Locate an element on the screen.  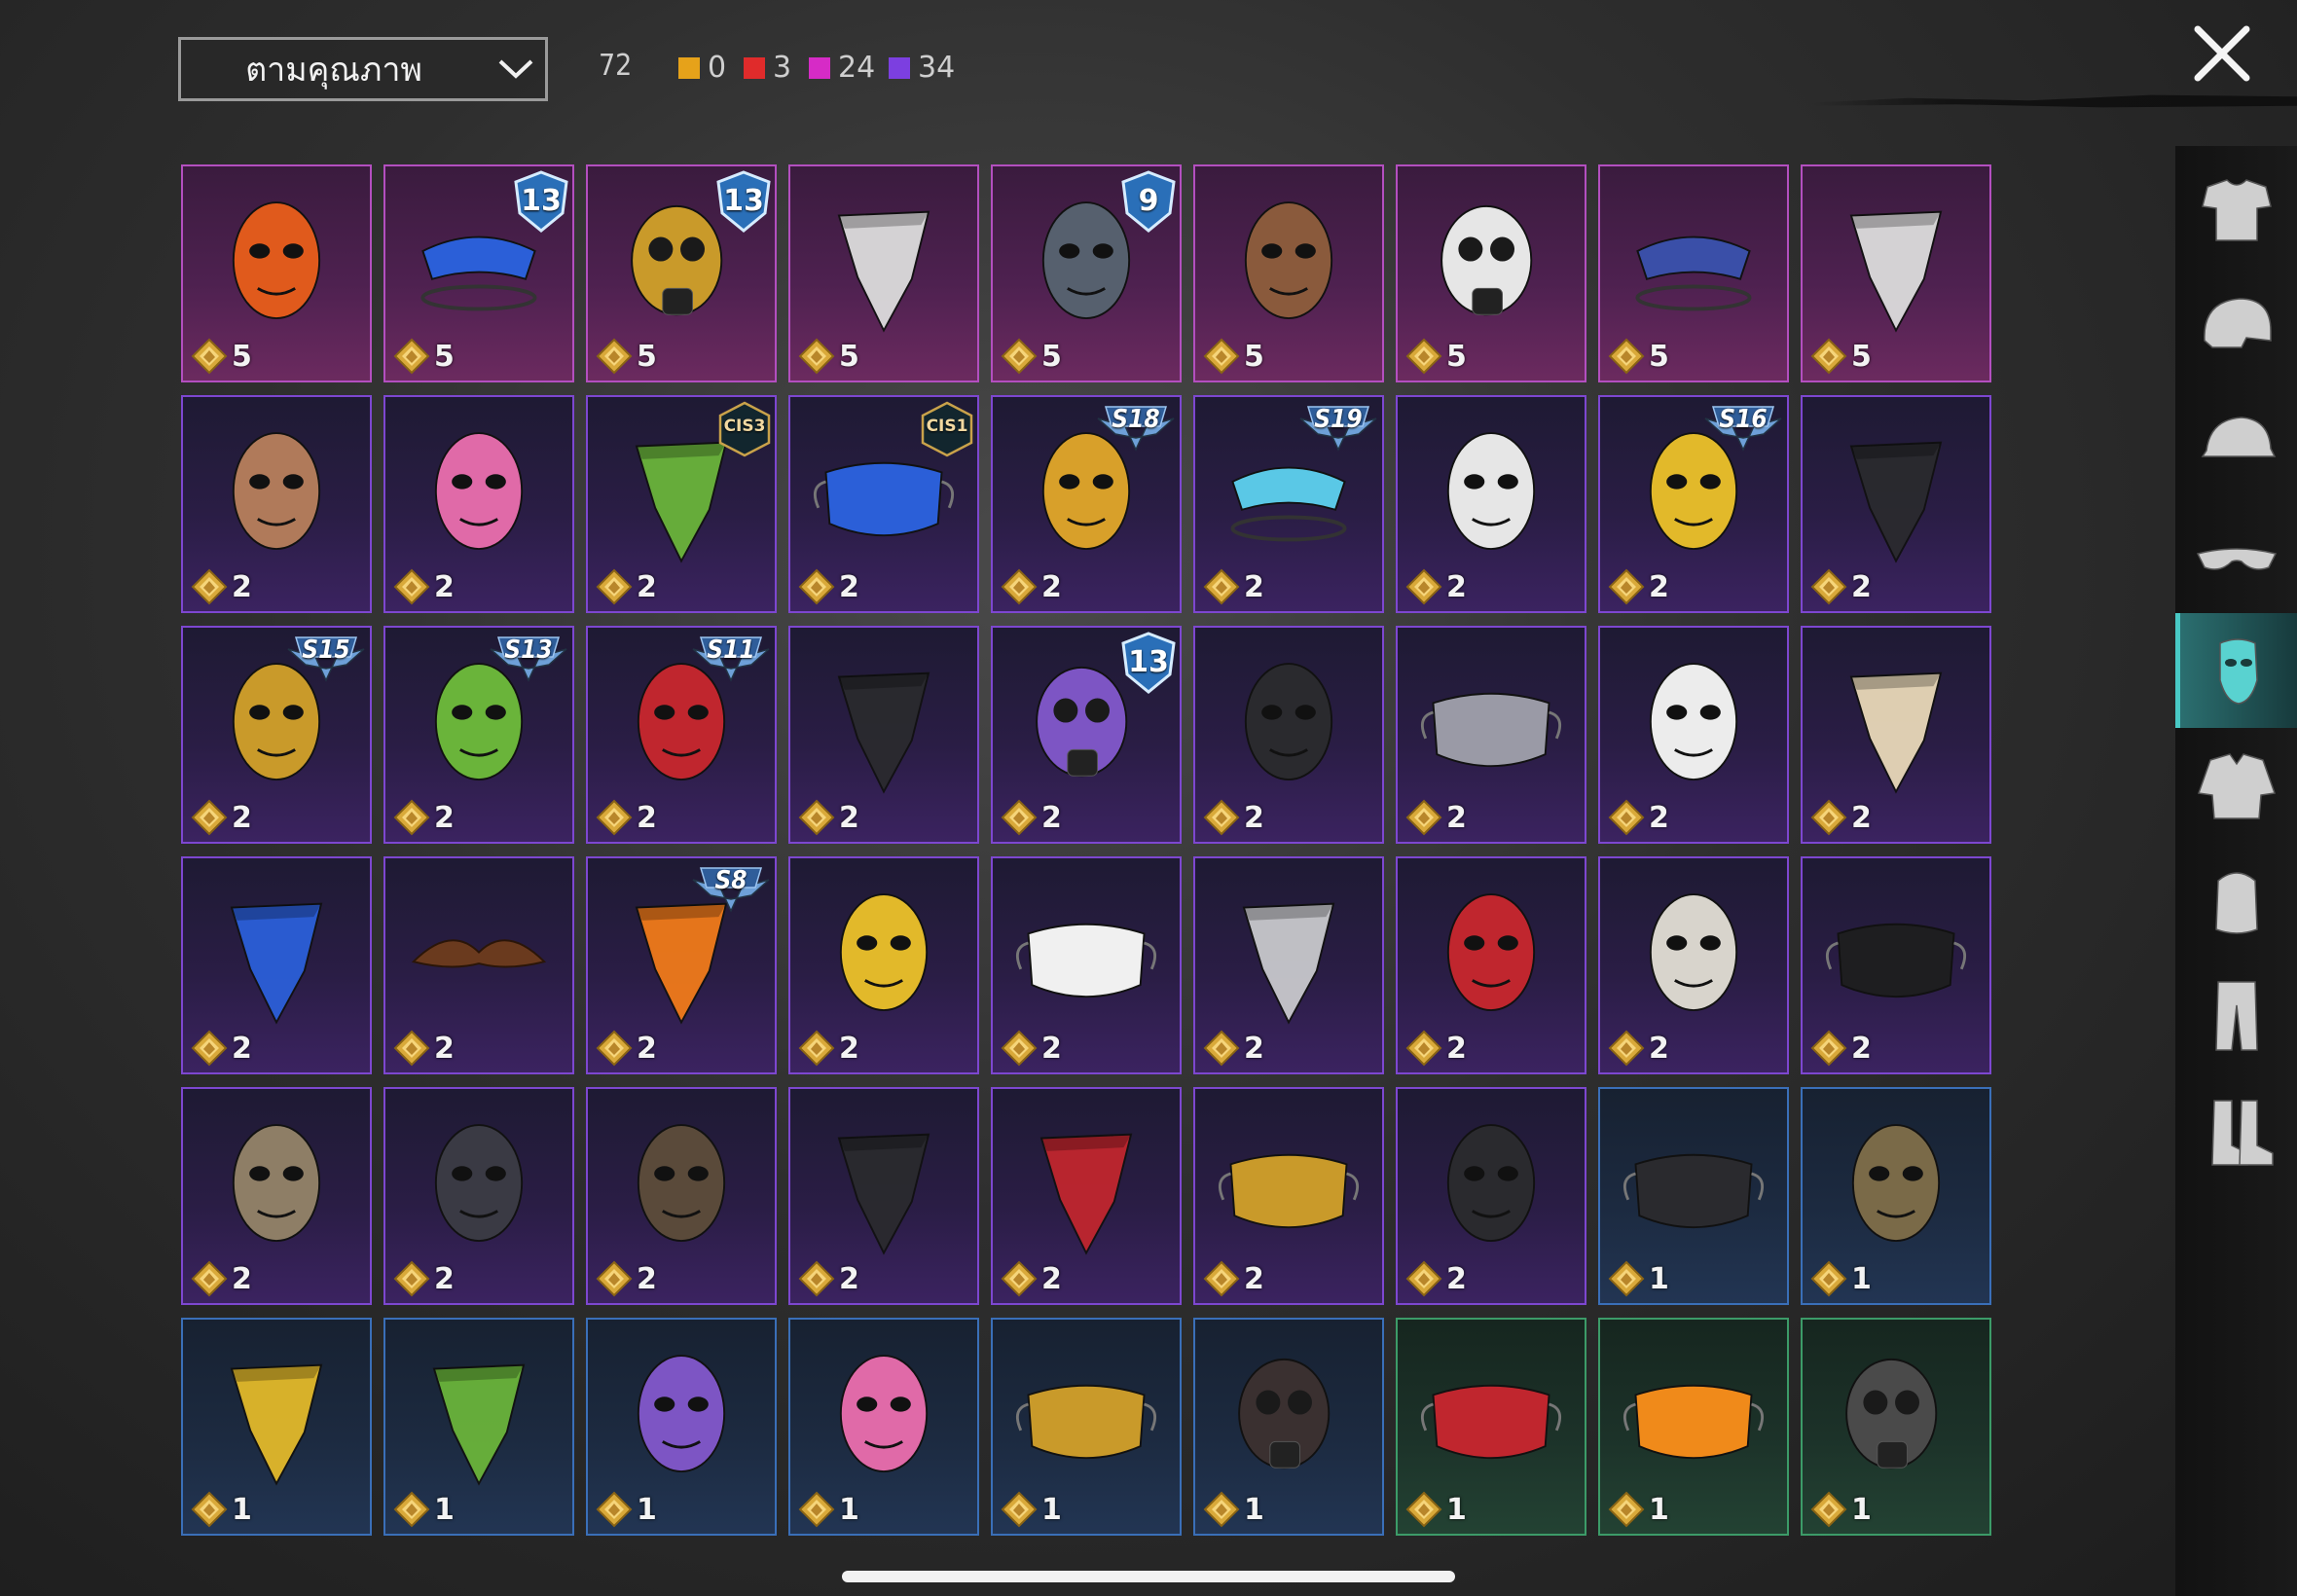
hockey-mask-icon is located at coordinates (1693, 953).